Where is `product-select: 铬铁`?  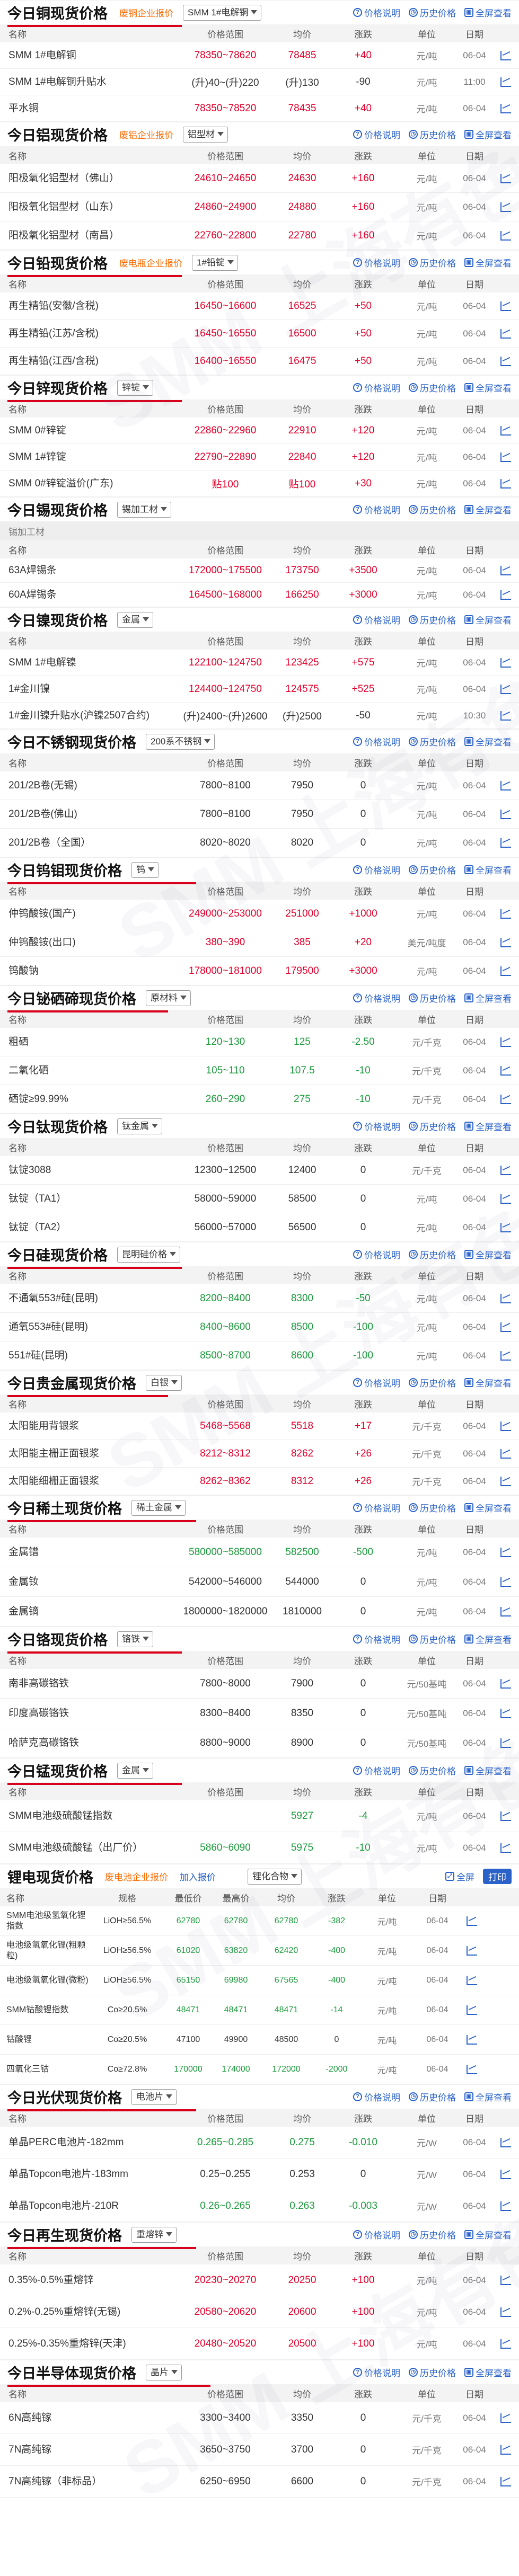 product-select: 铬铁 is located at coordinates (135, 1639).